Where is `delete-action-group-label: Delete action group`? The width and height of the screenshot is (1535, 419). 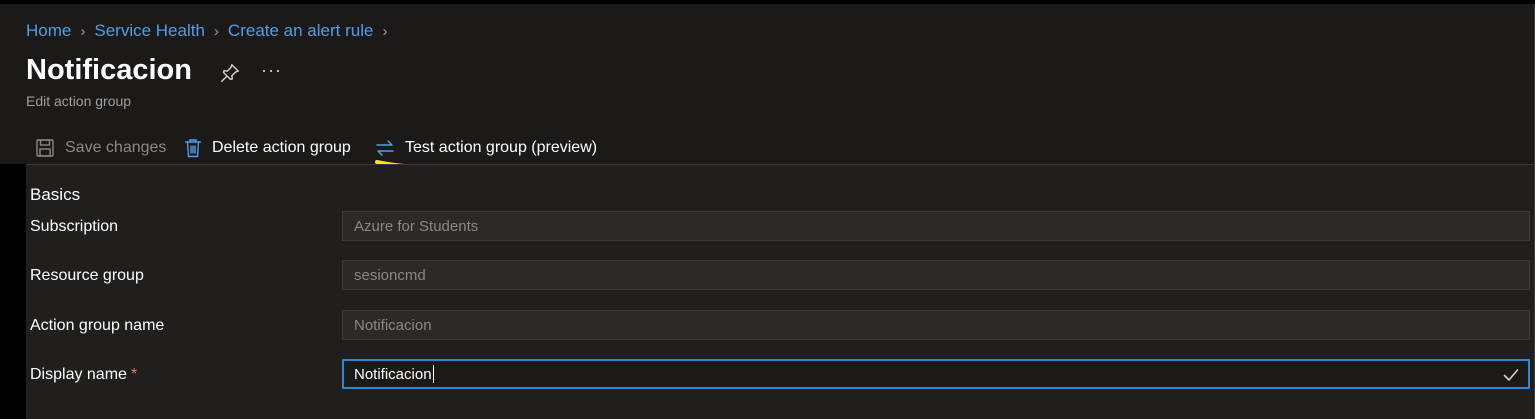
delete-action-group-label: Delete action group is located at coordinates (281, 147).